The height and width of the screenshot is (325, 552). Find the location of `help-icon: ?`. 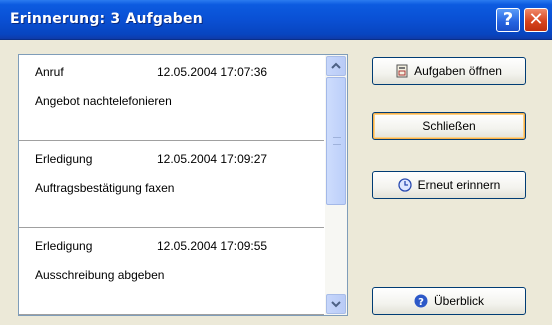

help-icon: ? is located at coordinates (508, 19).